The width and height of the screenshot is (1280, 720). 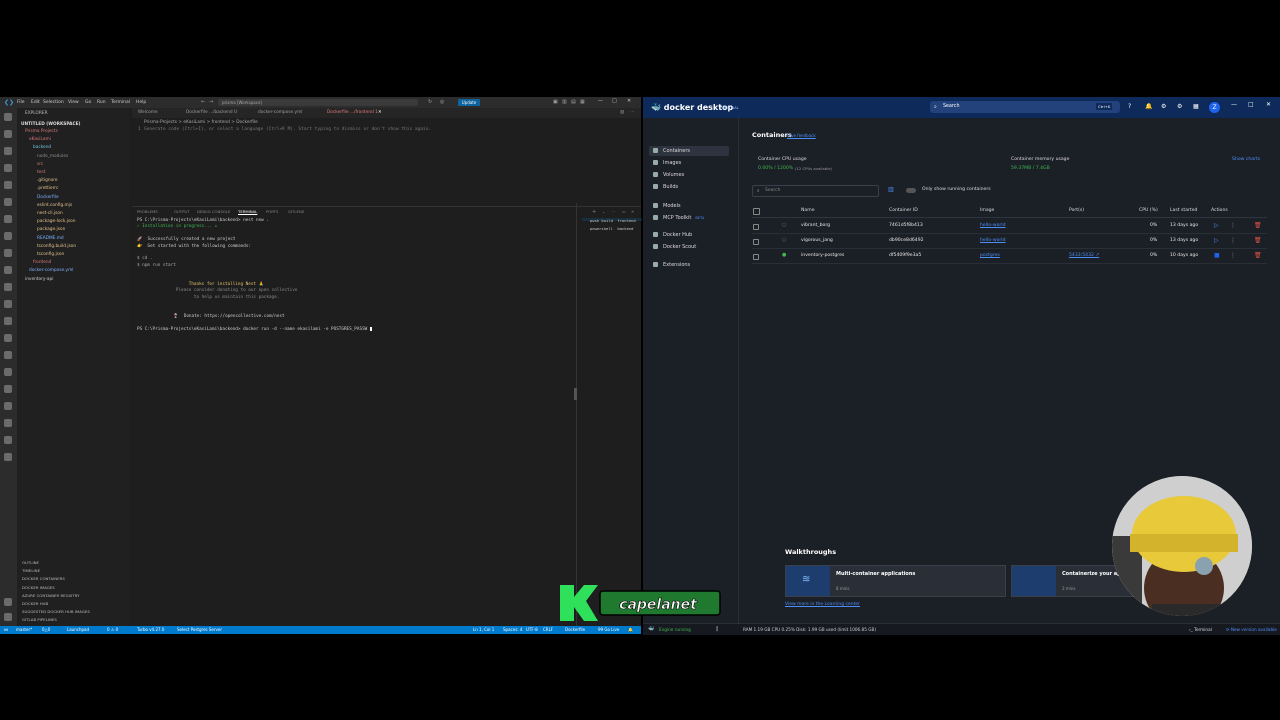 I want to click on sidebar-section: GITLAB PIPELINES, so click(x=39, y=619).